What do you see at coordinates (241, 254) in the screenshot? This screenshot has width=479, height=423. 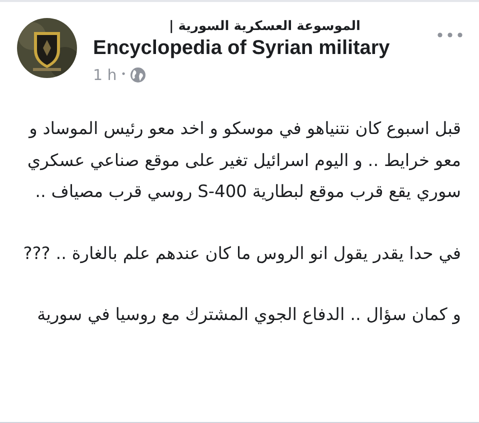 I see `post-paragraph: في حدا يقدر يقول انو الروس ما كان عندهم علم بالغارة .. ???` at bounding box center [241, 254].